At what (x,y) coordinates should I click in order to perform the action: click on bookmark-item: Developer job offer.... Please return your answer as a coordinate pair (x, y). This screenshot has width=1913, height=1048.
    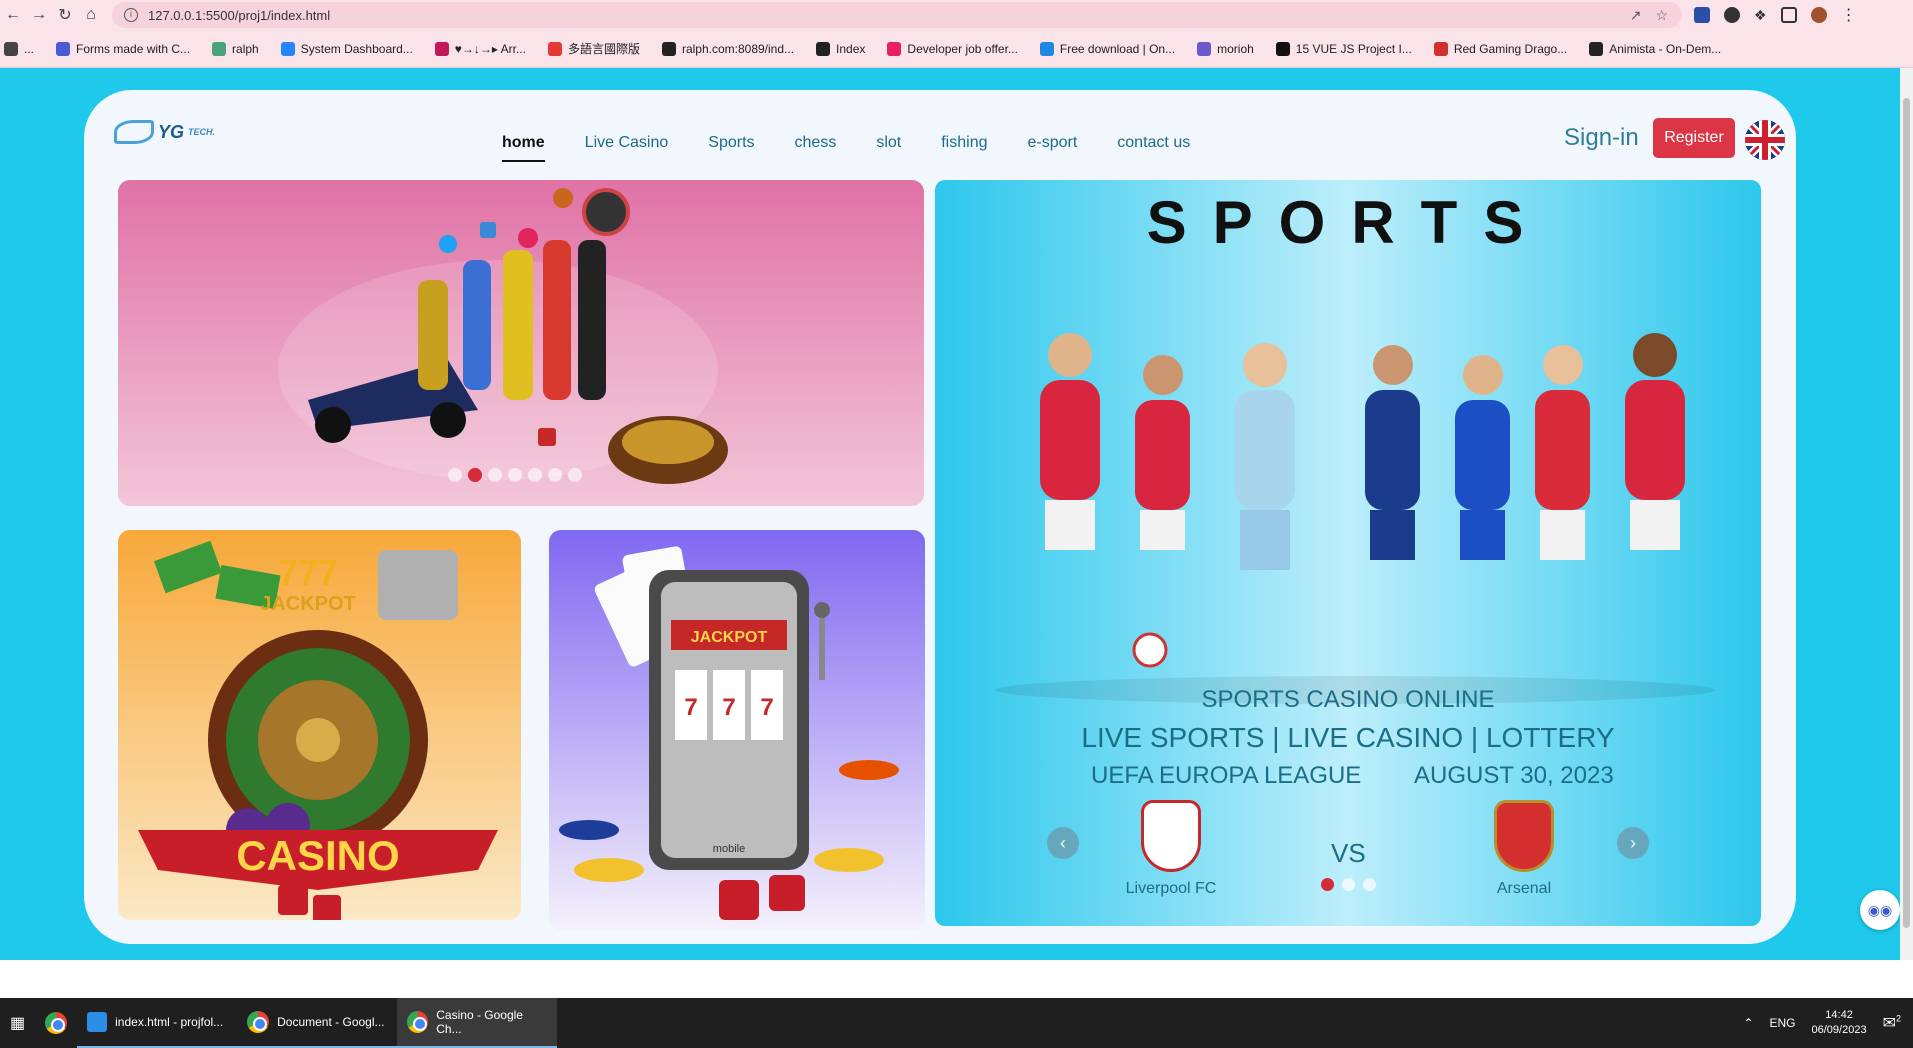
    Looking at the image, I should click on (952, 48).